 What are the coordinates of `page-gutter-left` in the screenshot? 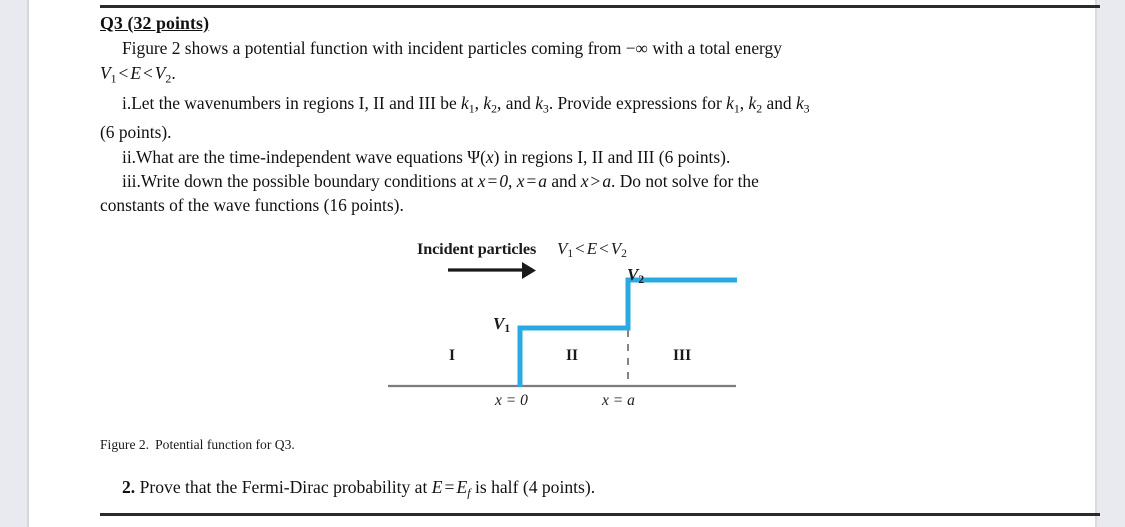 It's located at (13, 263).